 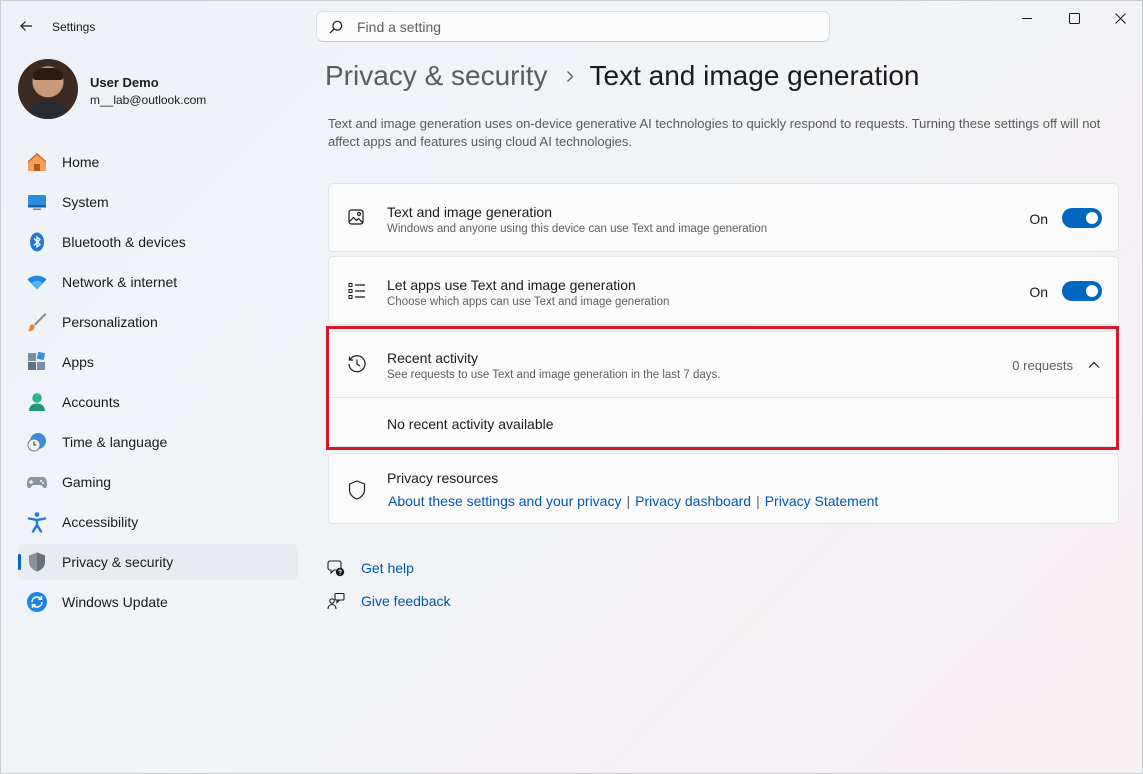 I want to click on feedback-icon, so click(x=336, y=601).